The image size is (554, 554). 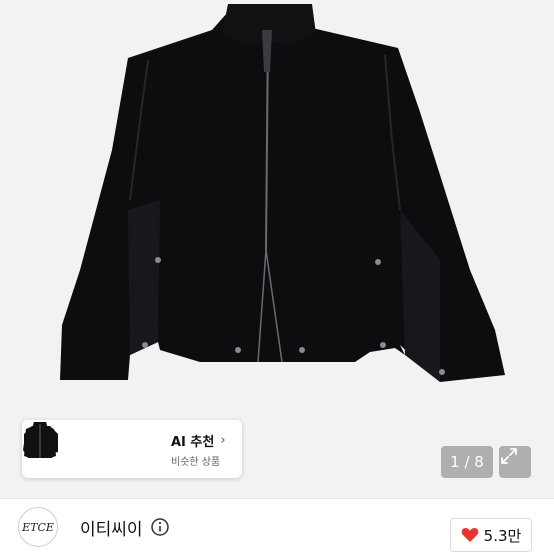 What do you see at coordinates (160, 529) in the screenshot?
I see `info-icon` at bounding box center [160, 529].